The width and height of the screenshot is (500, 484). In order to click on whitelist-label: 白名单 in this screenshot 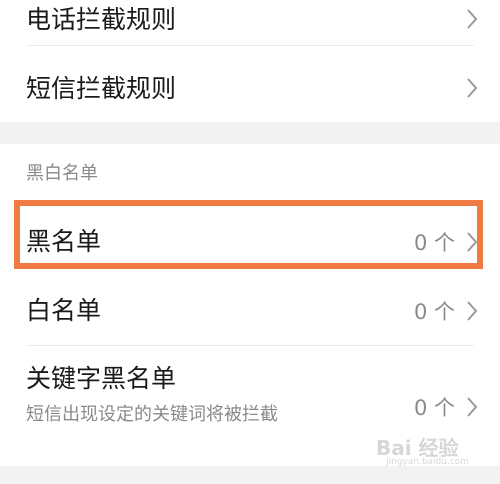, I will do `click(64, 310)`.